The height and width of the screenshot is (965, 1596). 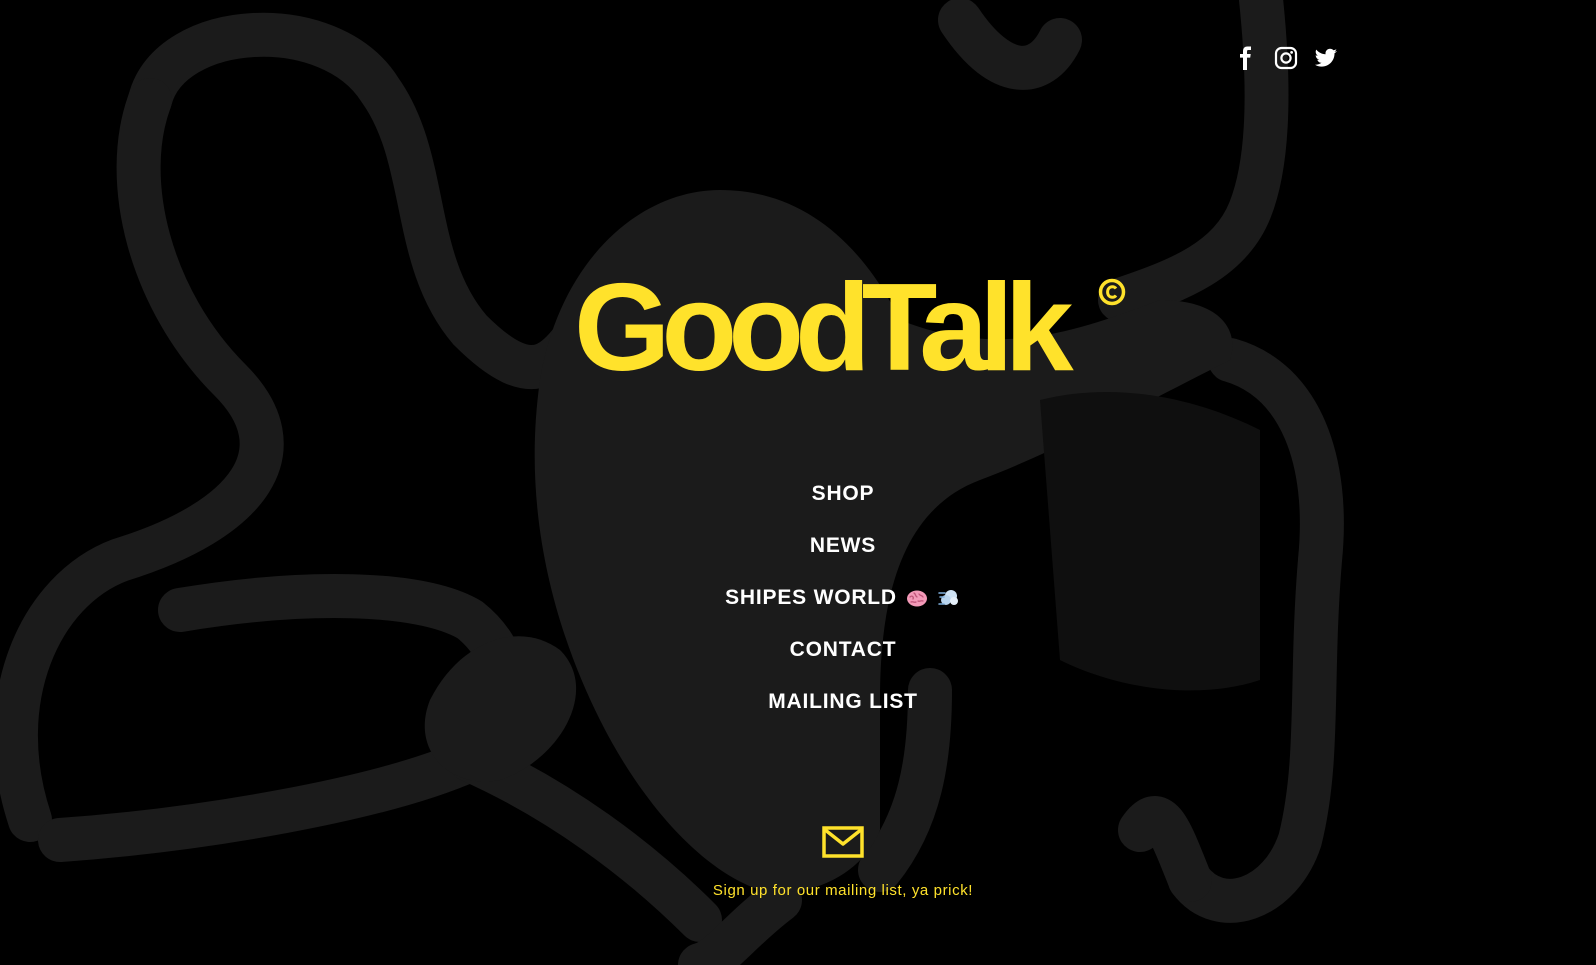 What do you see at coordinates (949, 598) in the screenshot?
I see `dash-icon` at bounding box center [949, 598].